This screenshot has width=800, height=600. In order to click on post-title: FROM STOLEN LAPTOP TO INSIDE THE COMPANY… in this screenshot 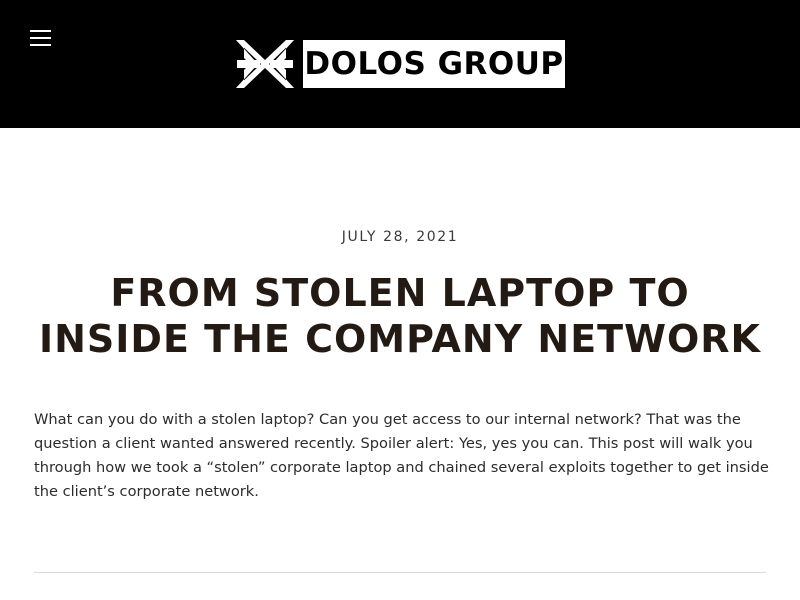, I will do `click(400, 316)`.